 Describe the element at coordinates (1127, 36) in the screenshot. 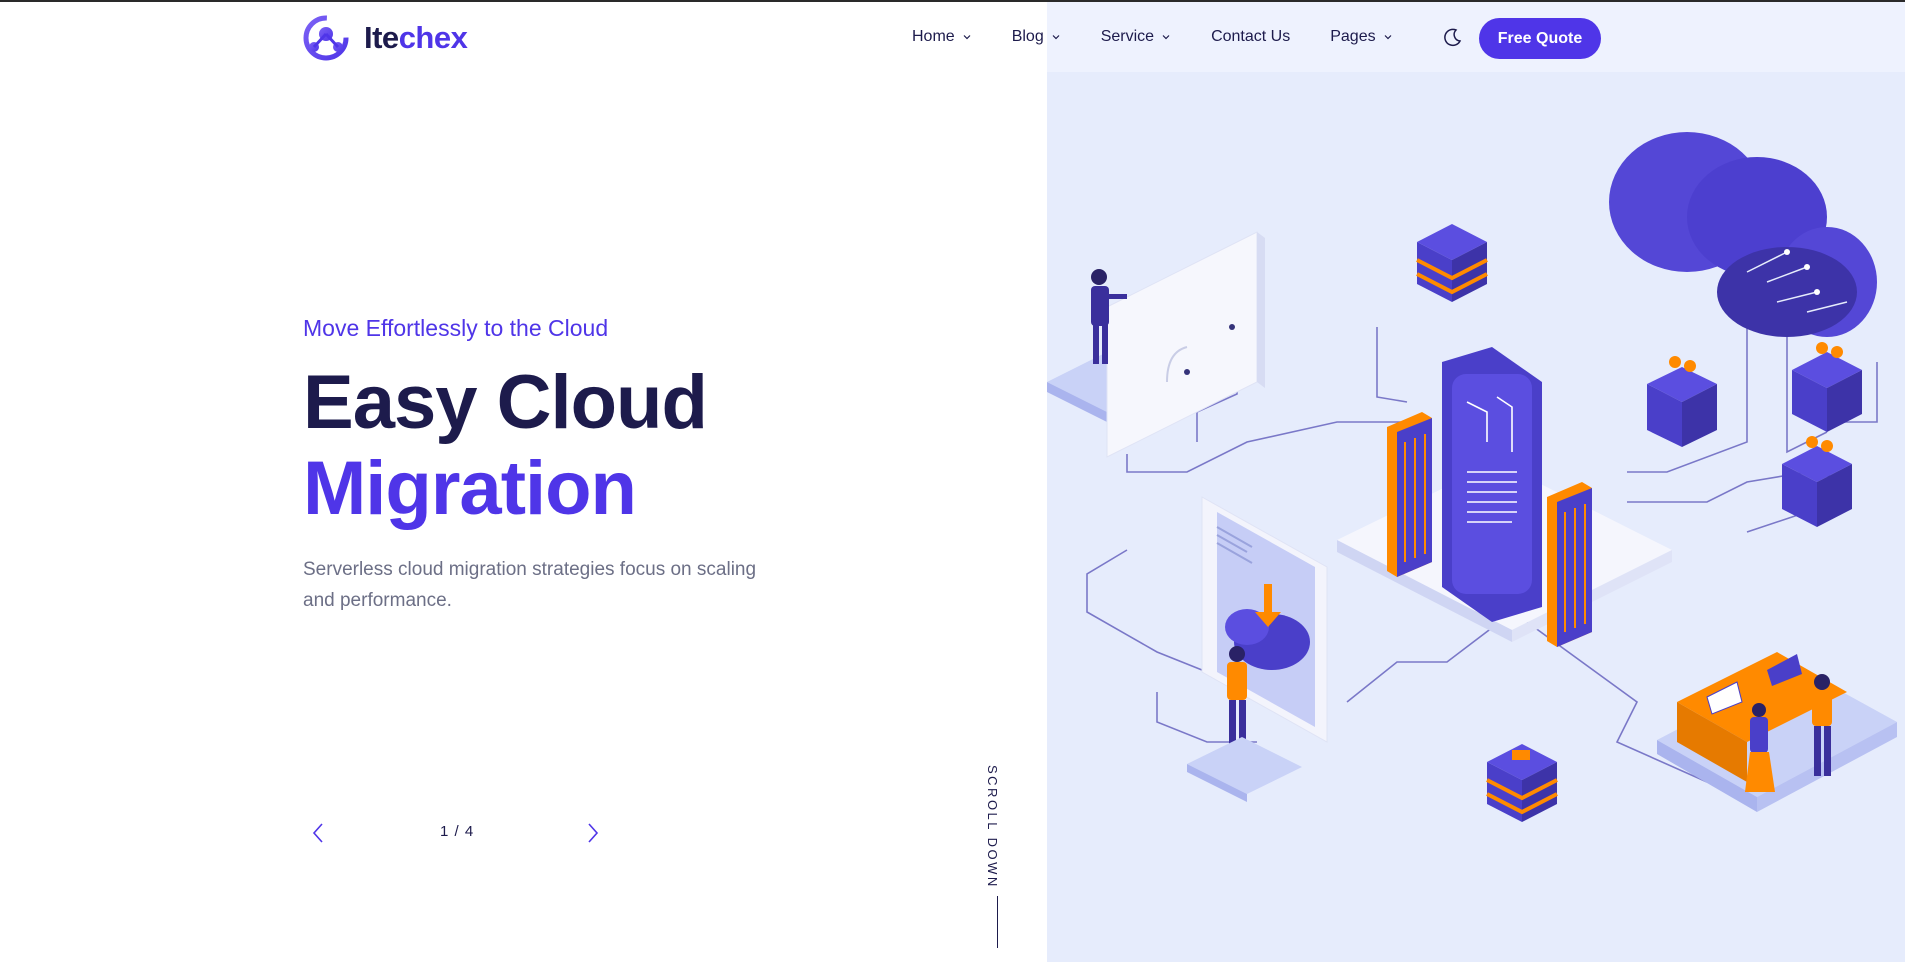

I see `nav-item-label: Service` at that location.